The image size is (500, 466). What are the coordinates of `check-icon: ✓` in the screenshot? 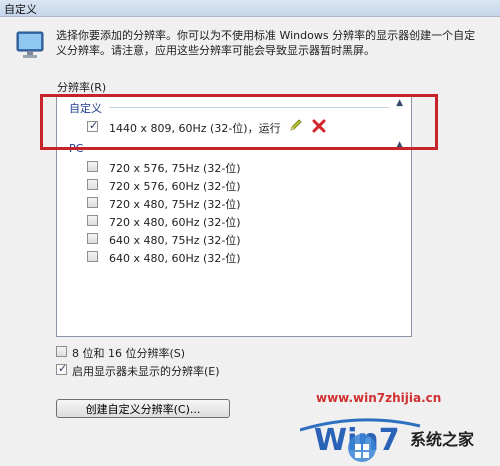 It's located at (63, 368).